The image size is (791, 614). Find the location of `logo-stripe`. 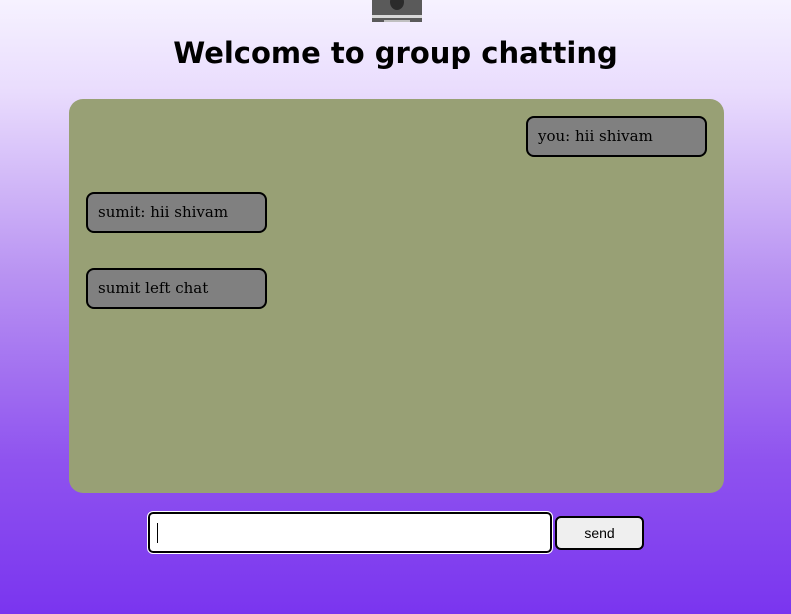

logo-stripe is located at coordinates (397, 16).